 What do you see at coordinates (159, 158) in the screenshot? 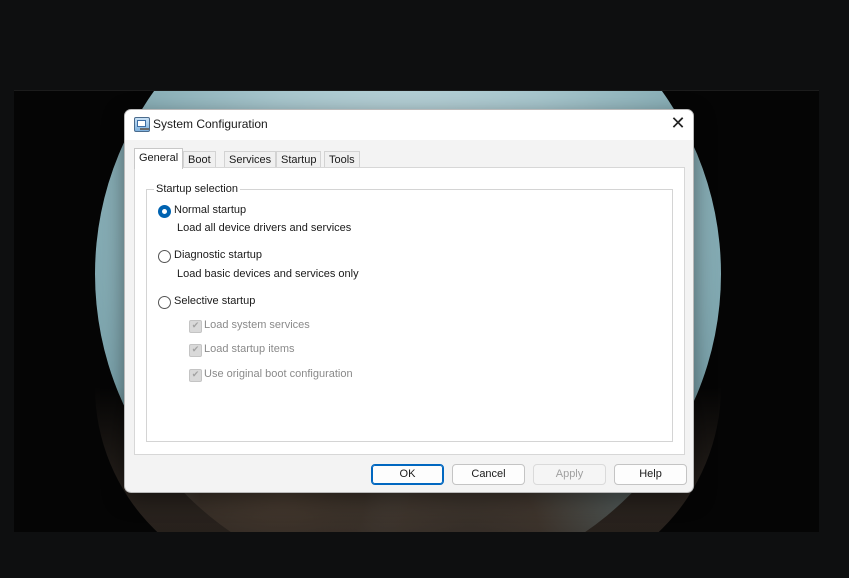
I see `tab-general: General` at bounding box center [159, 158].